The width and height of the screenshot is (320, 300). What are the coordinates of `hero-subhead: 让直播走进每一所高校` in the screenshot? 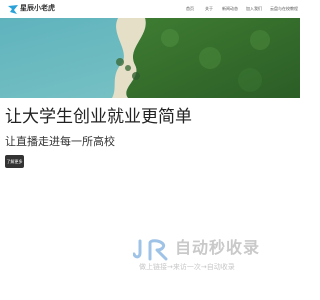 It's located at (60, 141).